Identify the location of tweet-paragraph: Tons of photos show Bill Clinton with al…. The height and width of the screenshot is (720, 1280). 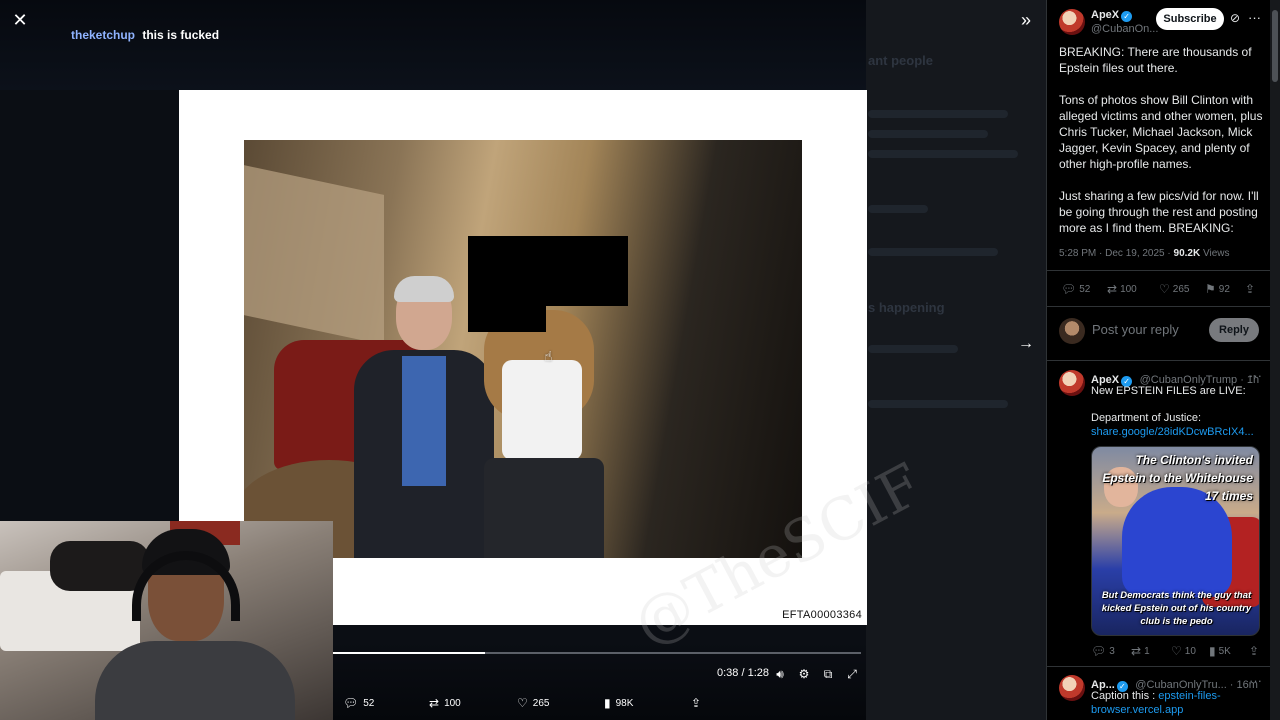
(1161, 132).